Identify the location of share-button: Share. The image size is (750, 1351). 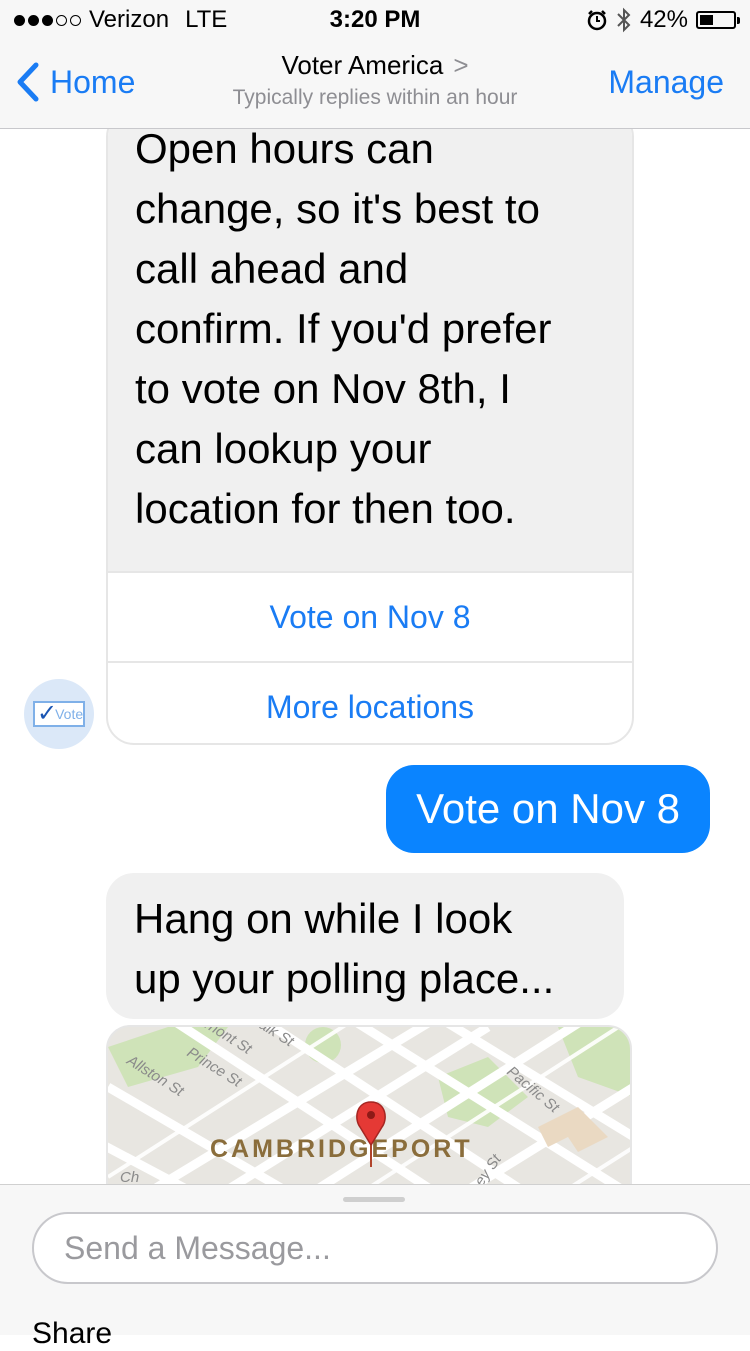
(72, 1334).